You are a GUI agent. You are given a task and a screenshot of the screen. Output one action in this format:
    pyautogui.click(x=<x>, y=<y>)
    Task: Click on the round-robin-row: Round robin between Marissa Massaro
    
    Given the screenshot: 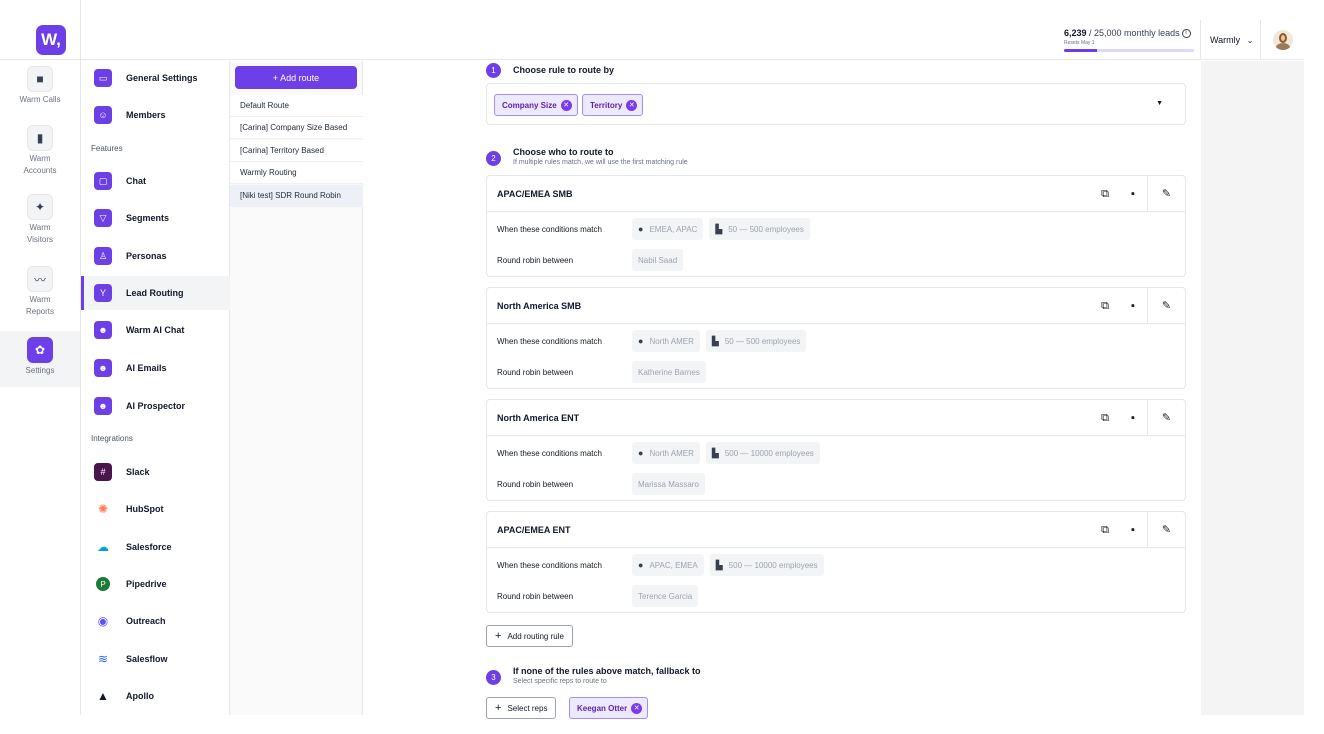 What is the action you would take?
    pyautogui.click(x=604, y=484)
    